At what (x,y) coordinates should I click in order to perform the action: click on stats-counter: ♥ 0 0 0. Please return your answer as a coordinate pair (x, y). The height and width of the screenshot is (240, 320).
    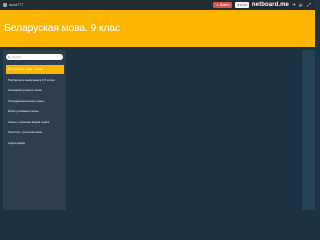
    Looking at the image, I should click on (242, 5).